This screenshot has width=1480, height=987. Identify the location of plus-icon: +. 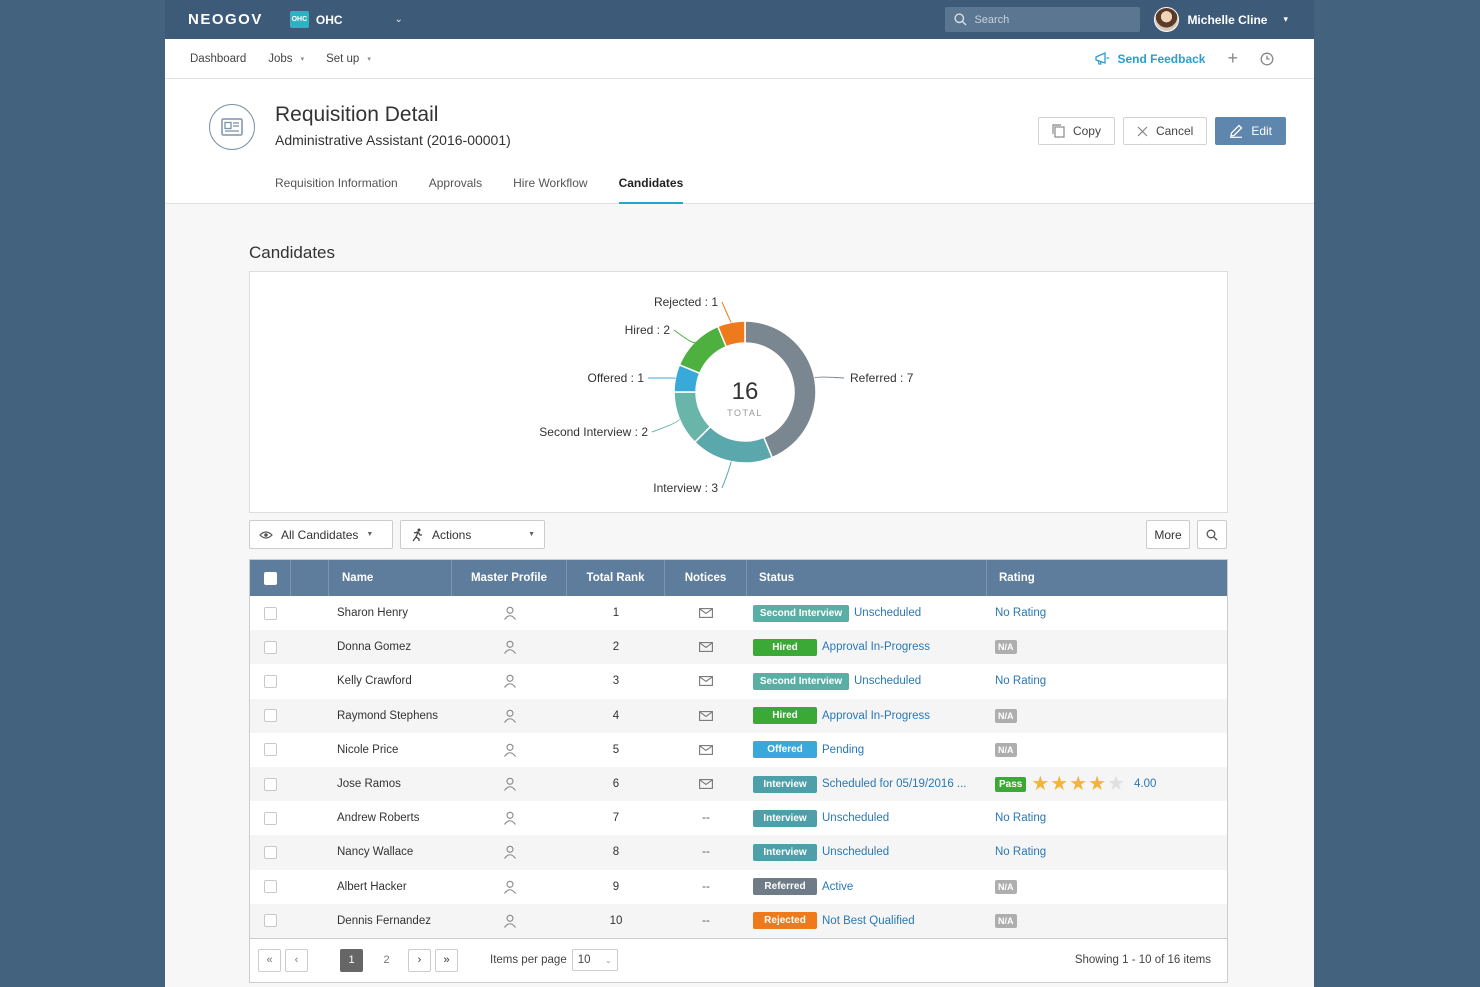
(1232, 58).